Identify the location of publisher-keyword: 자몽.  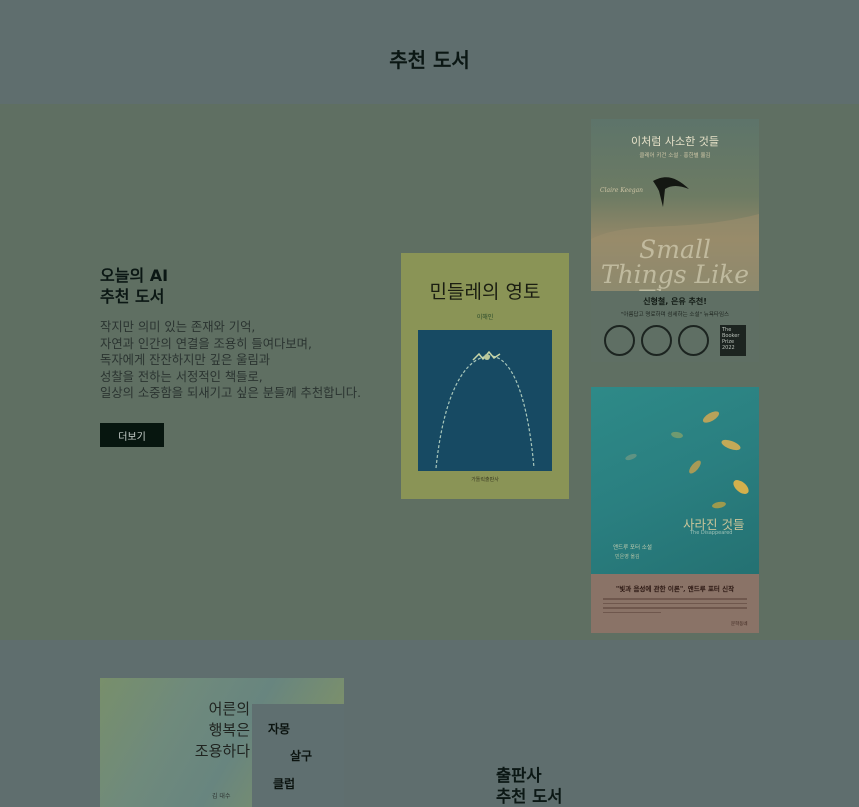
(279, 728).